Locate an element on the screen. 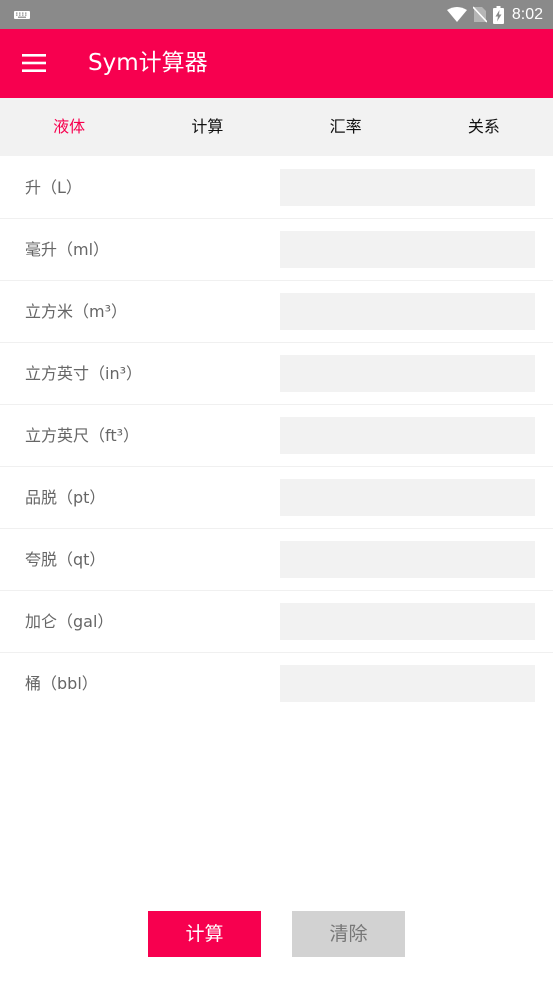 This screenshot has height=983, width=553. cubic-inch-input is located at coordinates (407, 373).